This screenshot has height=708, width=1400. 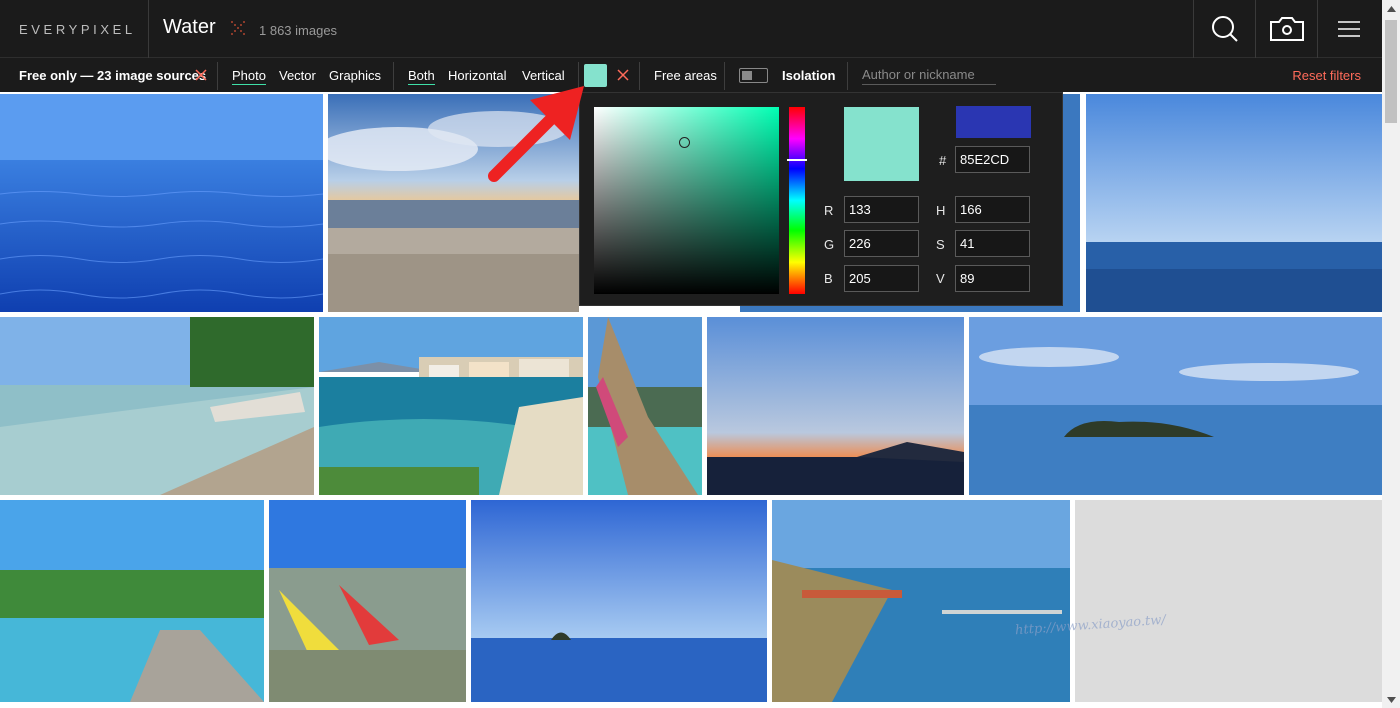 I want to click on color-handle, so click(x=684, y=142).